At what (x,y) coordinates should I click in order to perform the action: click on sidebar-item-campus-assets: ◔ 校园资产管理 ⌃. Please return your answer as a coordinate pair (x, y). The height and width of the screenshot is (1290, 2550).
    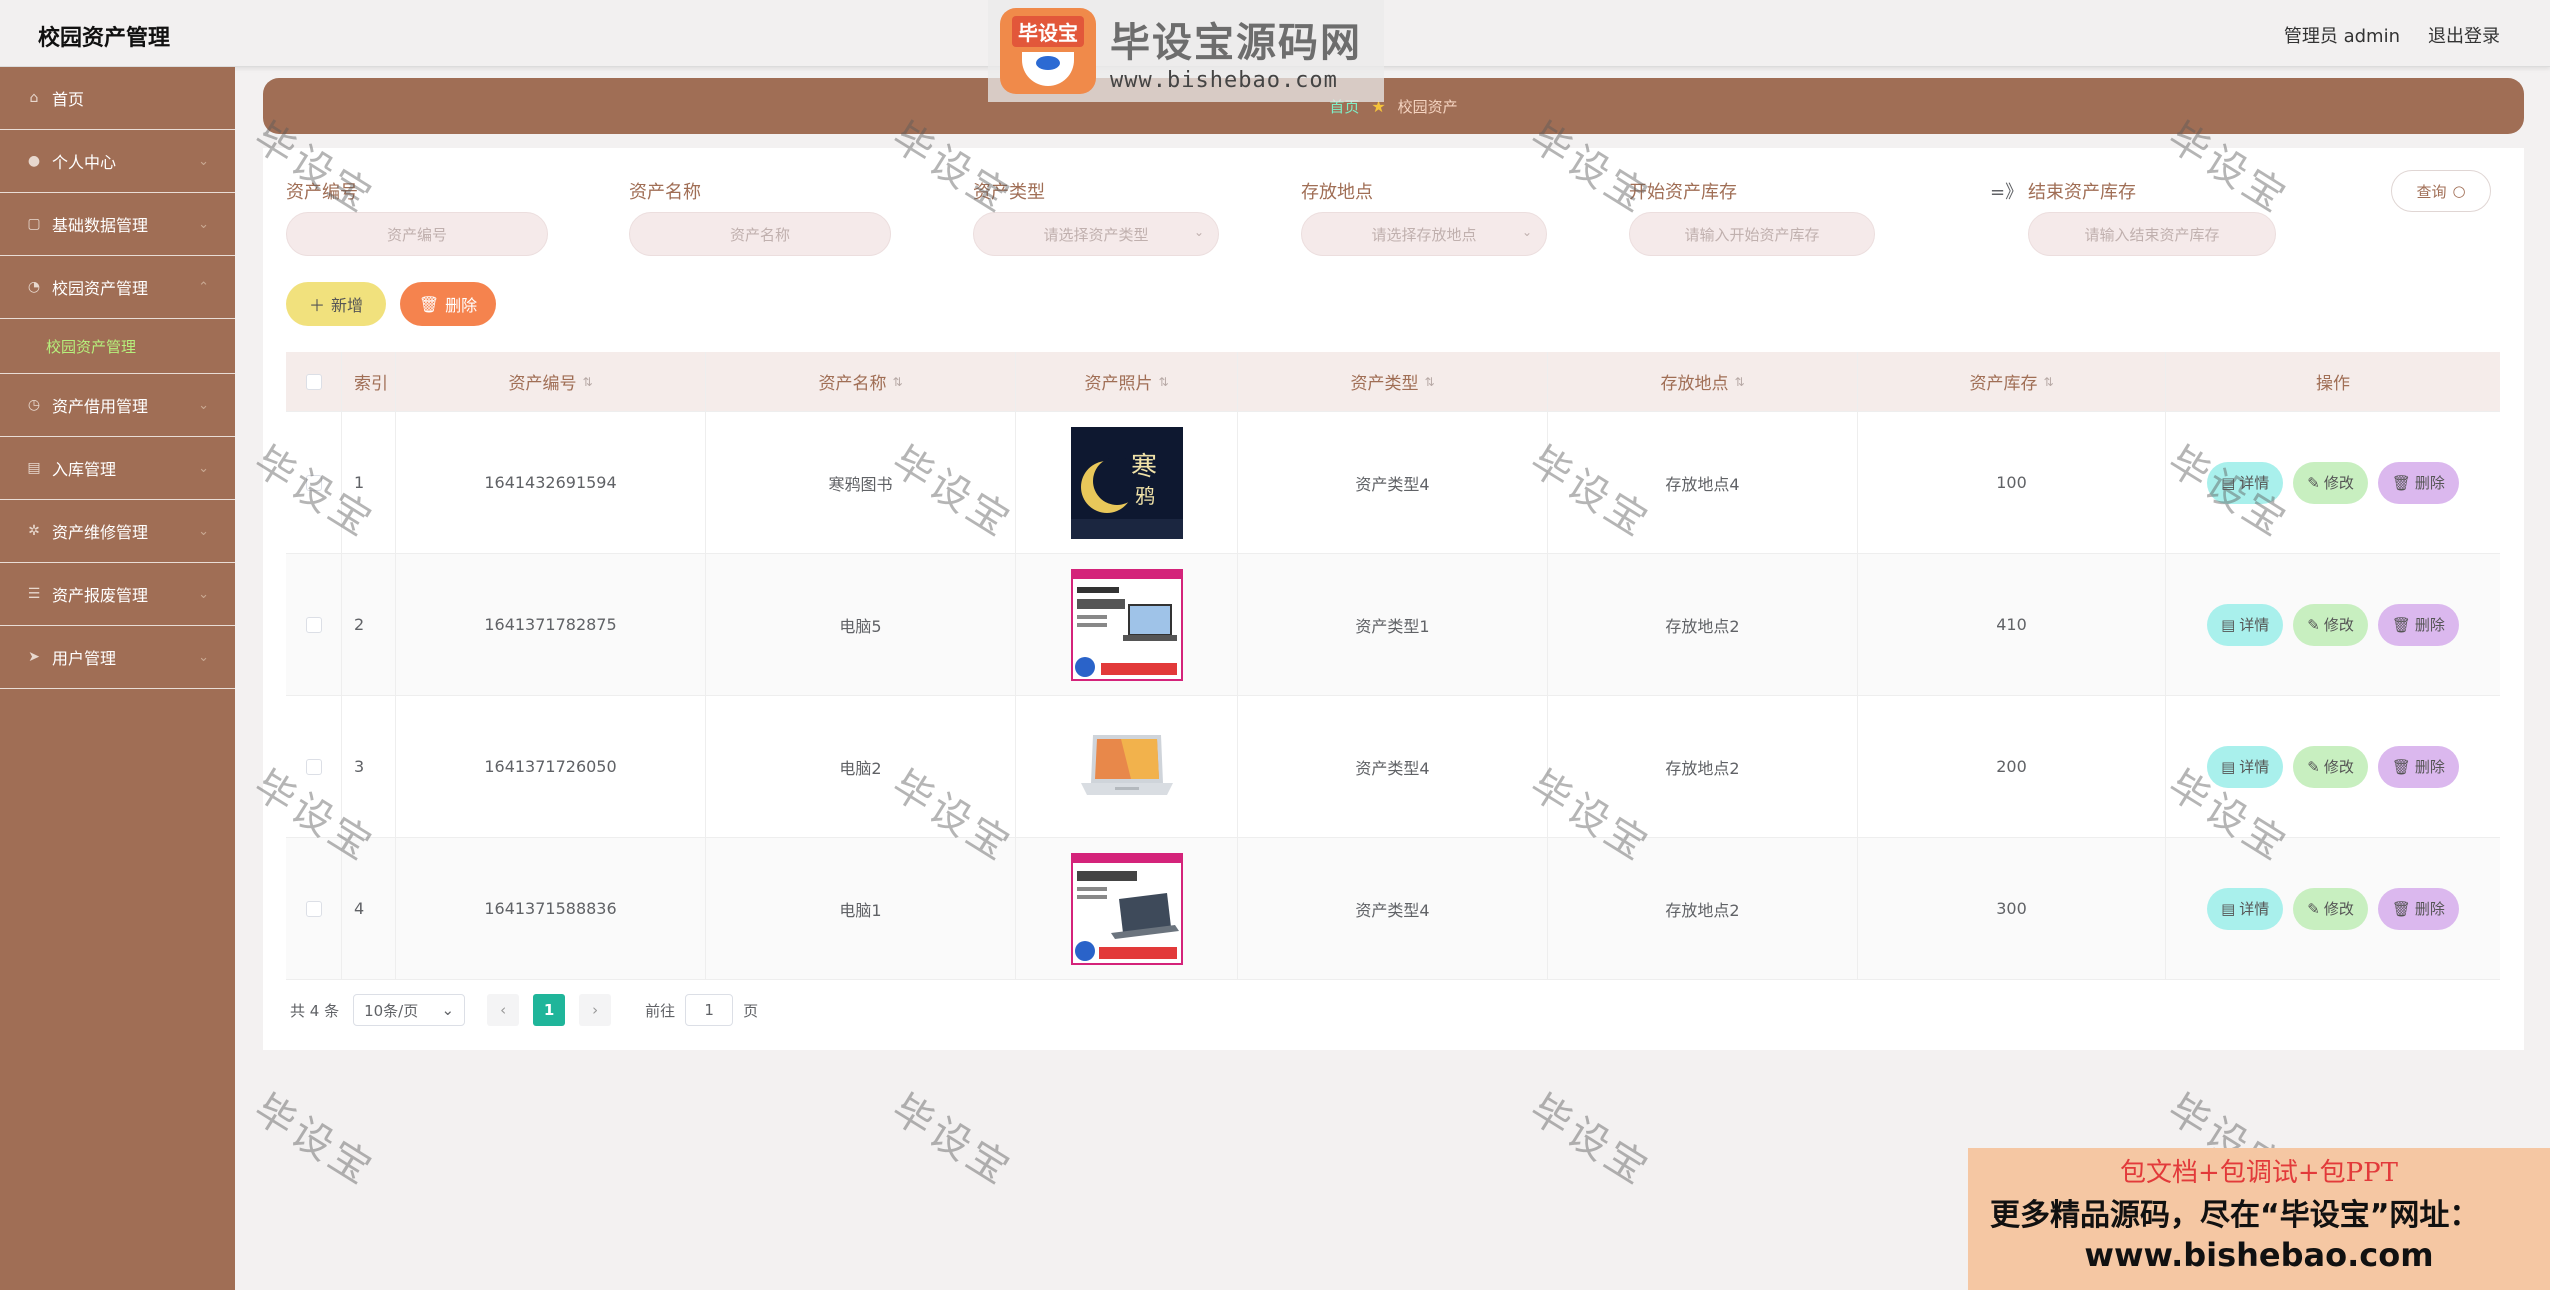
    Looking at the image, I should click on (117, 287).